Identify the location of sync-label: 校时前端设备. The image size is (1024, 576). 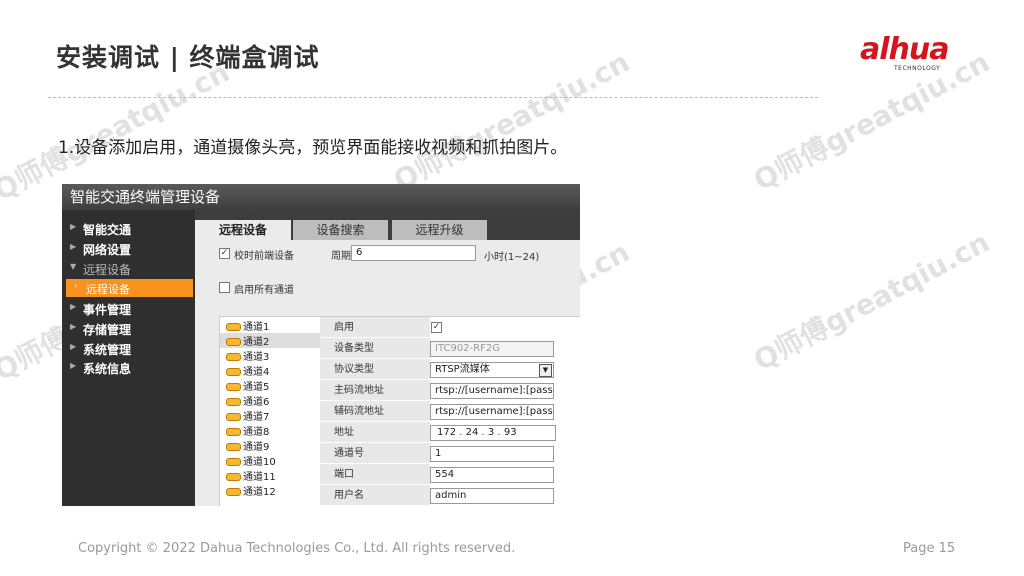
(264, 256).